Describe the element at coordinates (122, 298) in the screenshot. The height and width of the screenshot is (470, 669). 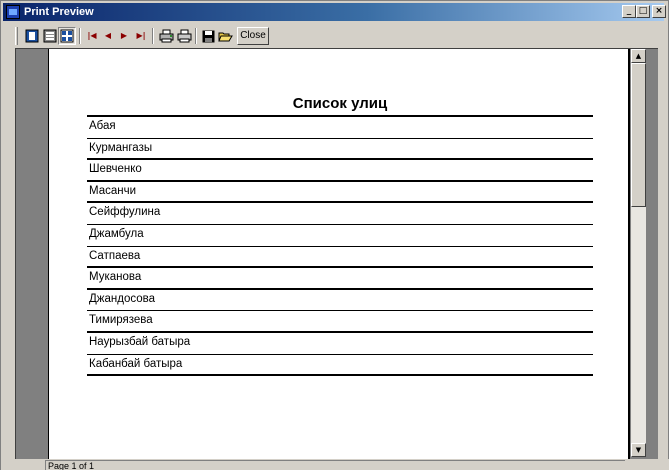
I see `street-name: Джандосова` at that location.